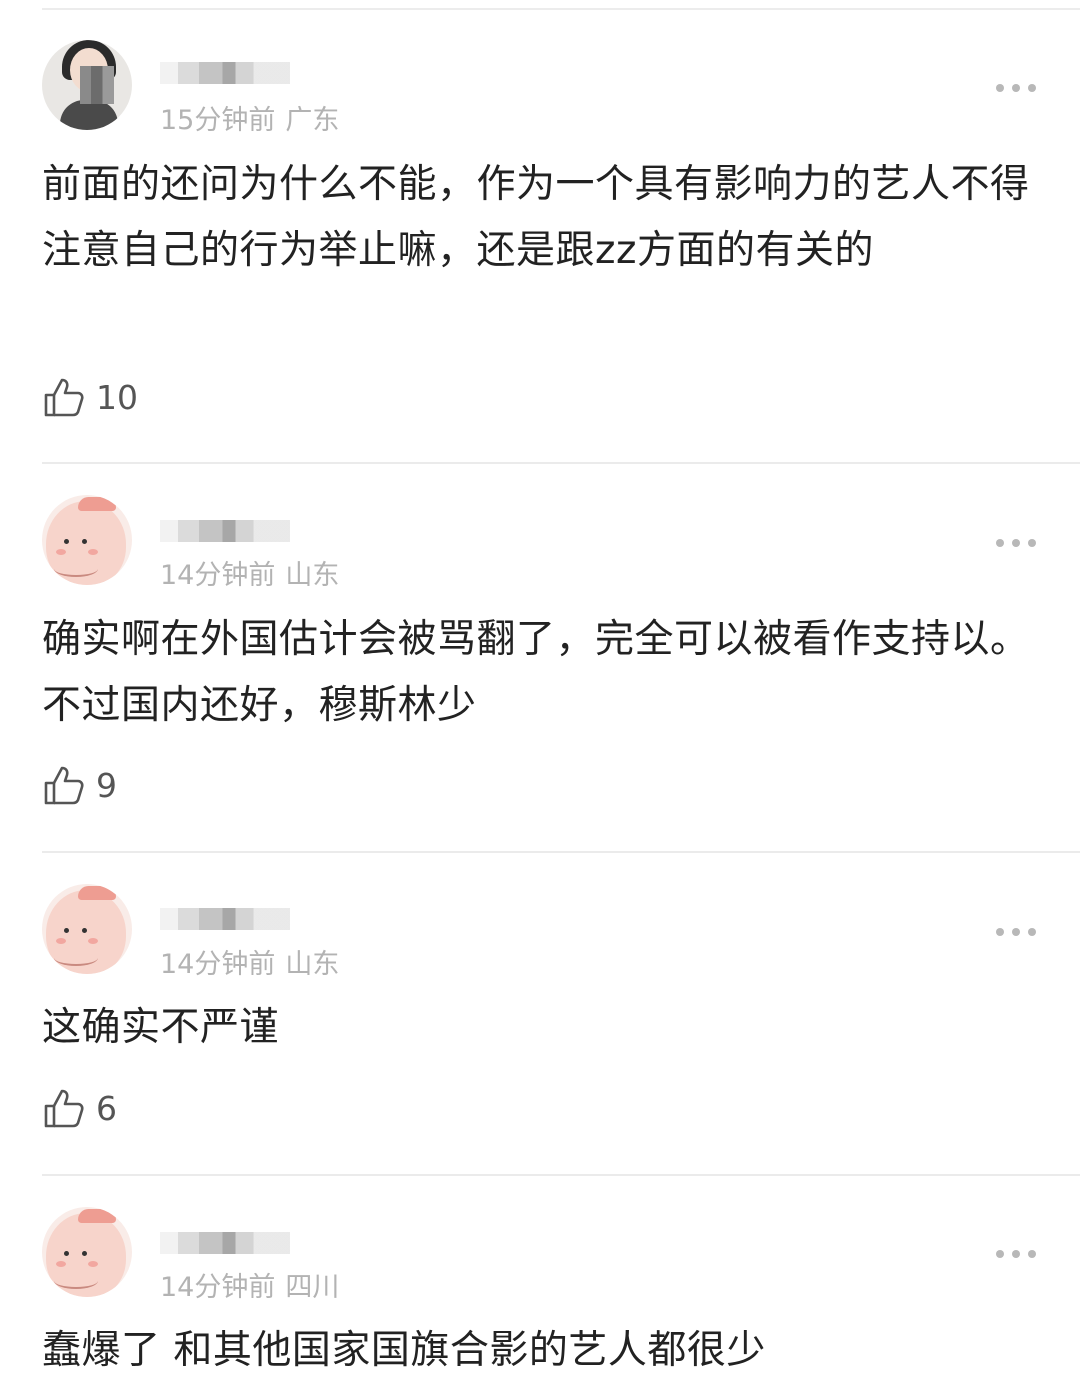 This screenshot has width=1080, height=1397. What do you see at coordinates (404, 1350) in the screenshot?
I see `comment-text: 蠢爆了 和其他国家国旗合影的艺人都很少` at bounding box center [404, 1350].